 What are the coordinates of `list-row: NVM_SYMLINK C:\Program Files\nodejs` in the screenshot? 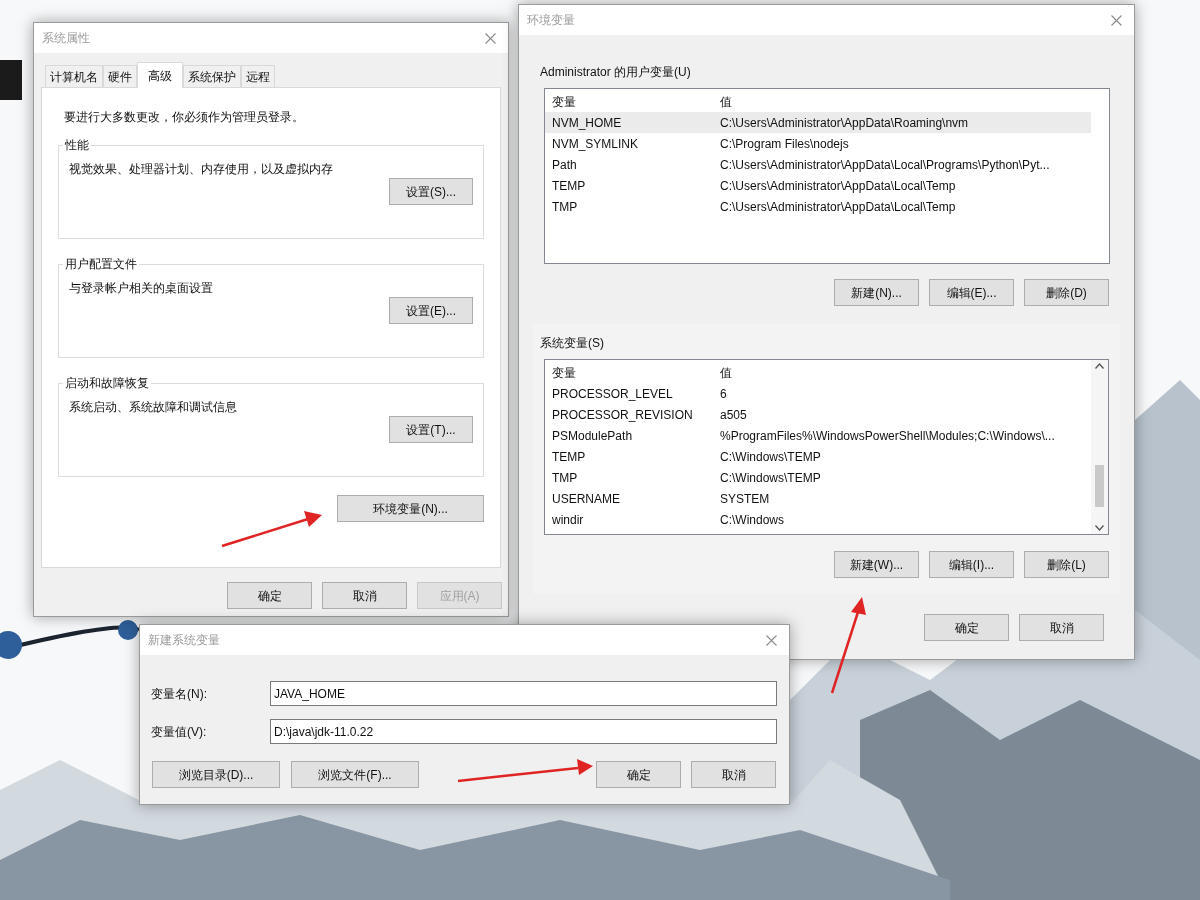 It's located at (827, 143).